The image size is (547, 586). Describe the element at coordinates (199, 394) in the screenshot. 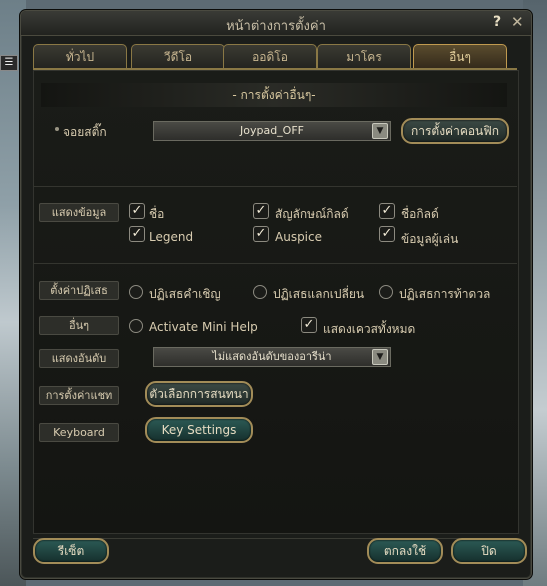

I see `chat-options-button: ตัวเลือกการสนทนา` at that location.